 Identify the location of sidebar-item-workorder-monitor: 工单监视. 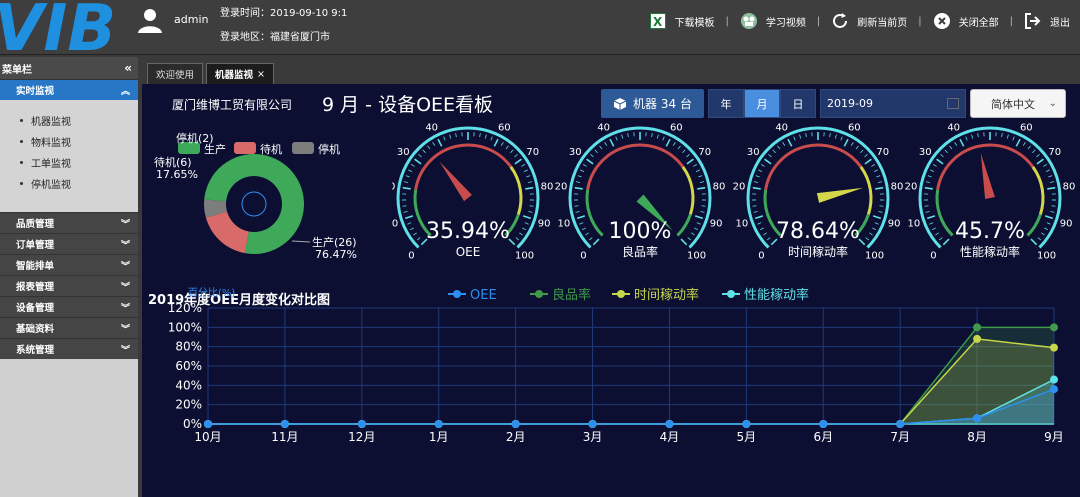
(69, 162).